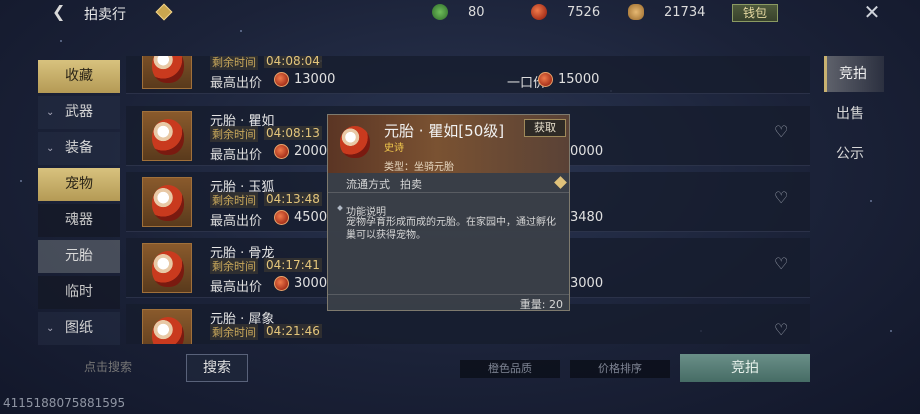  Describe the element at coordinates (872, 12) in the screenshot. I see `close-icon: ✕` at that location.